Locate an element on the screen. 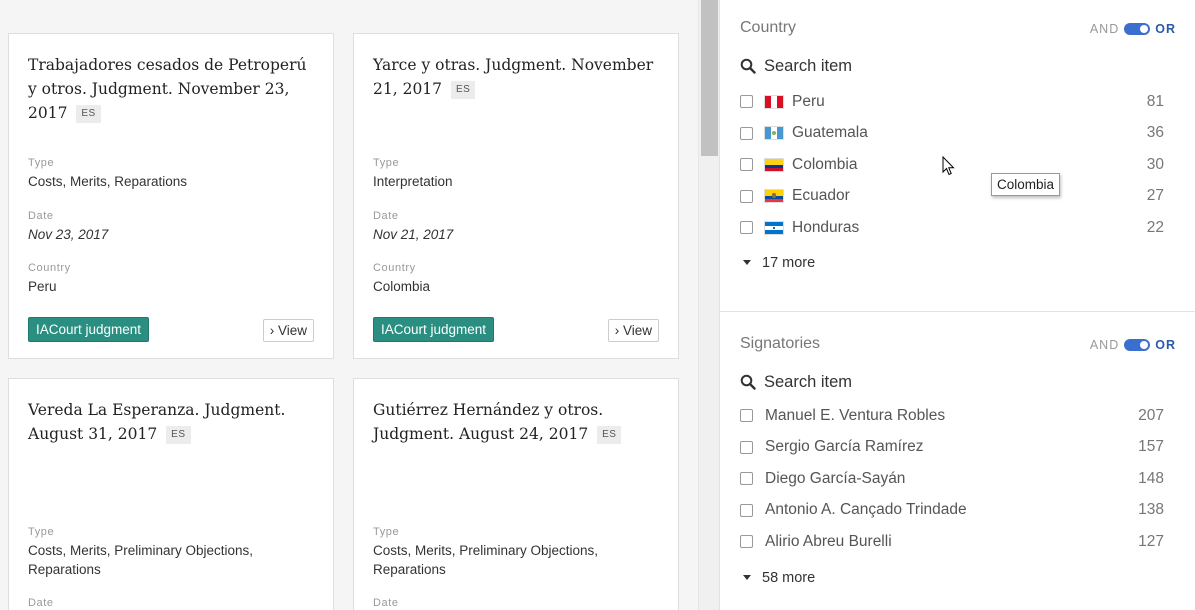  caret-down-icon is located at coordinates (747, 577).